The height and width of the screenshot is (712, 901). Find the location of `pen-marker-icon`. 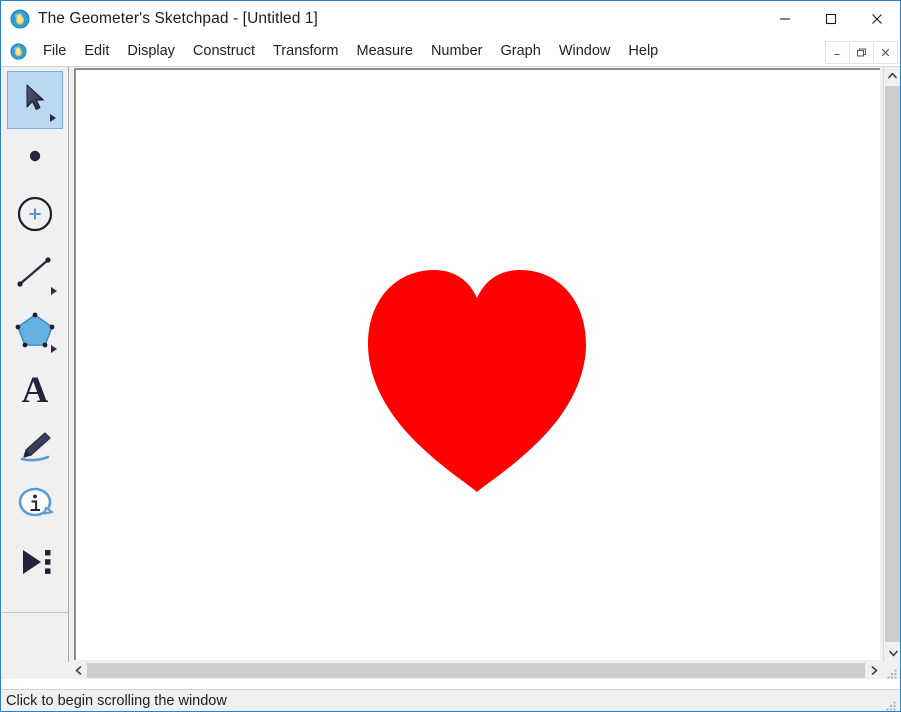

pen-marker-icon is located at coordinates (35, 448).